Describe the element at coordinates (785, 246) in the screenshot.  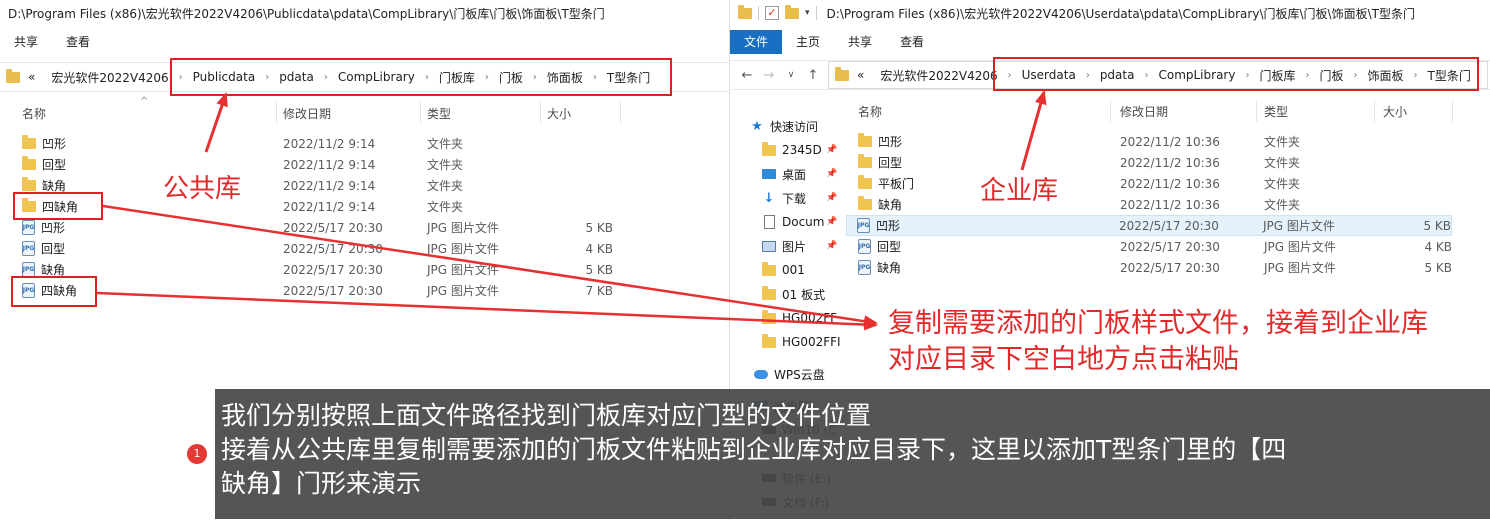
I see `sidebar-item: 图片 📌` at that location.